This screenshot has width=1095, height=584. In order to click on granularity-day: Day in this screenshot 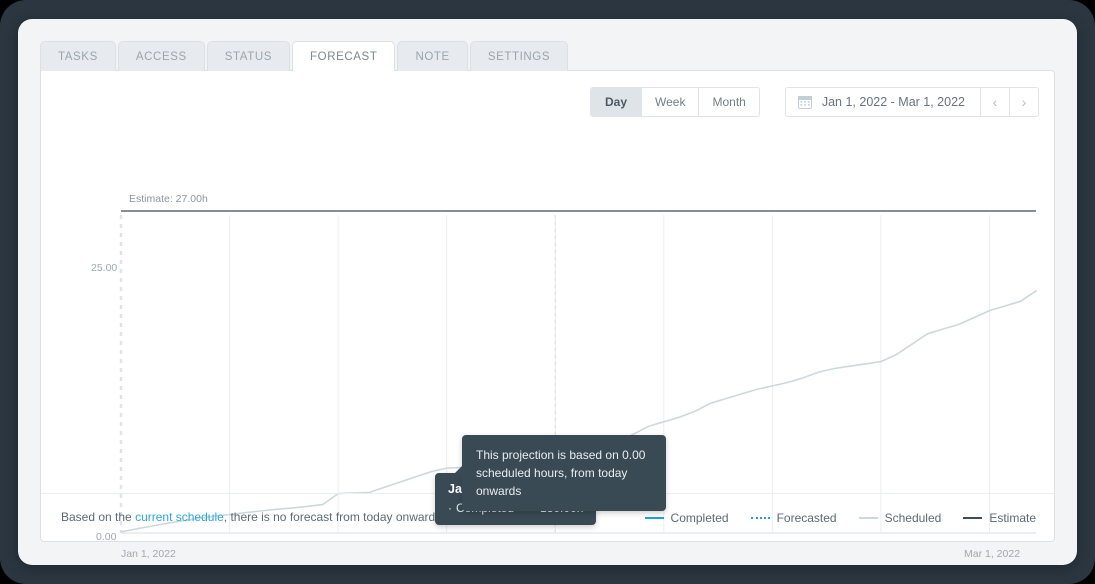, I will do `click(617, 102)`.